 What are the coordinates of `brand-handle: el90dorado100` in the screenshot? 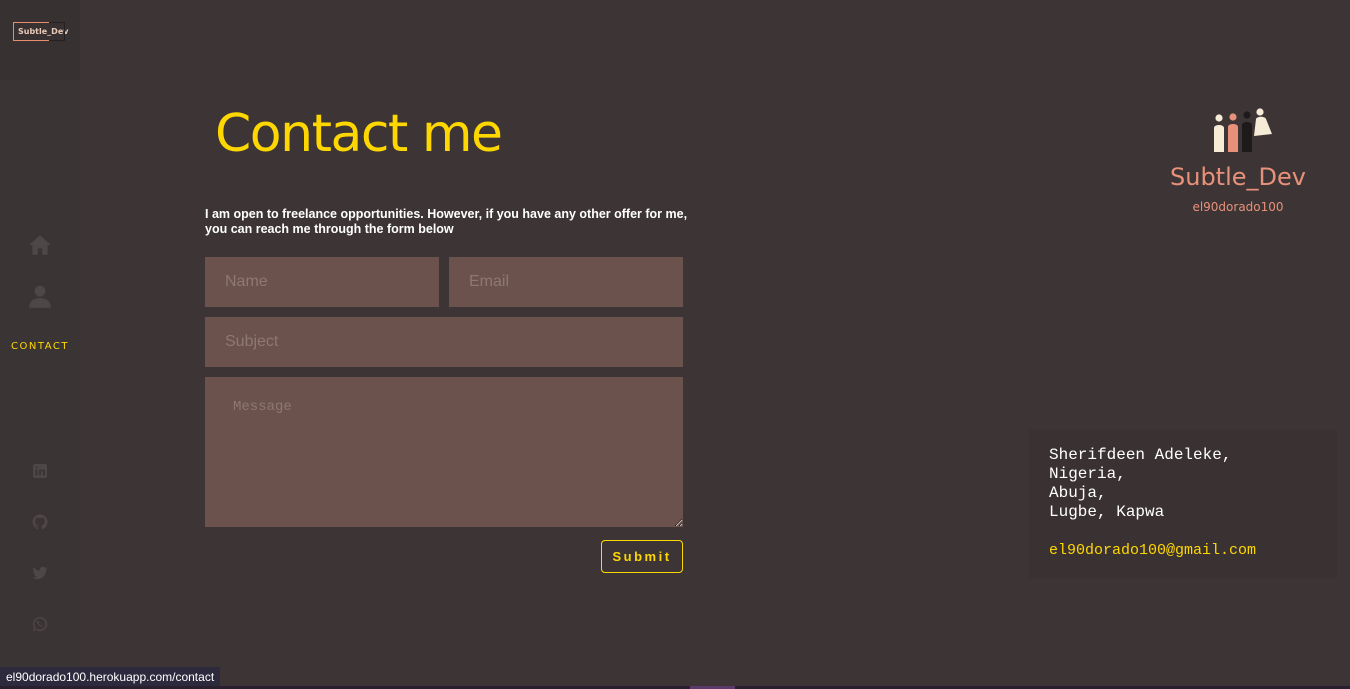 It's located at (1238, 207).